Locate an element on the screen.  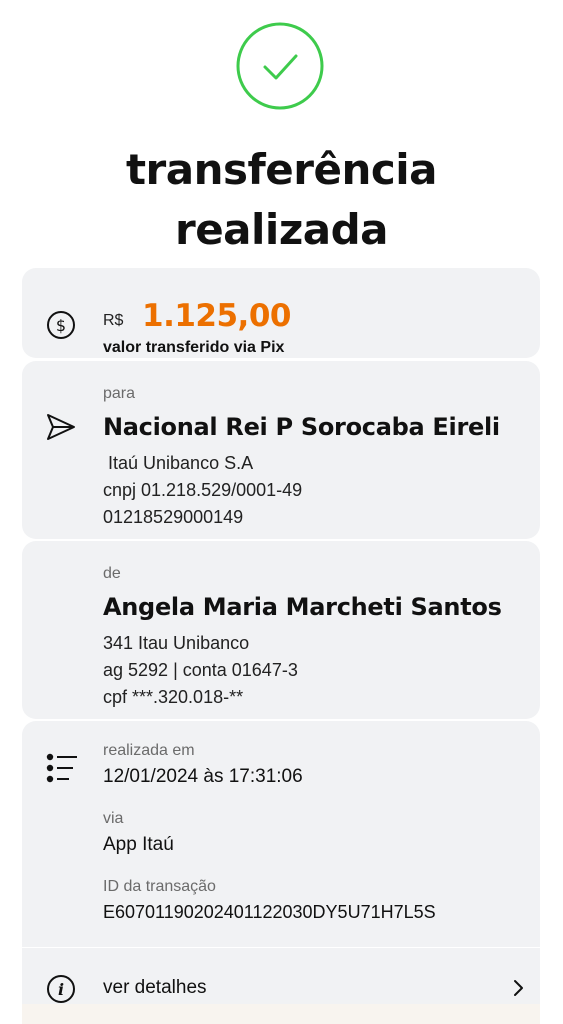
view-details-label: ver detalhes is located at coordinates (155, 987).